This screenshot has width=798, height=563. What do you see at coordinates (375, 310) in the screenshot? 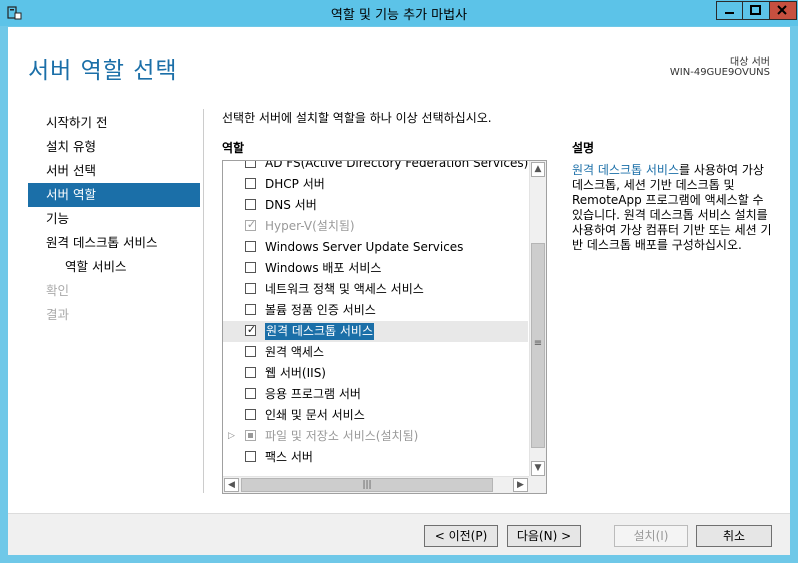
I see `role-item-vas: 볼륨 정품 인증 서비스` at bounding box center [375, 310].